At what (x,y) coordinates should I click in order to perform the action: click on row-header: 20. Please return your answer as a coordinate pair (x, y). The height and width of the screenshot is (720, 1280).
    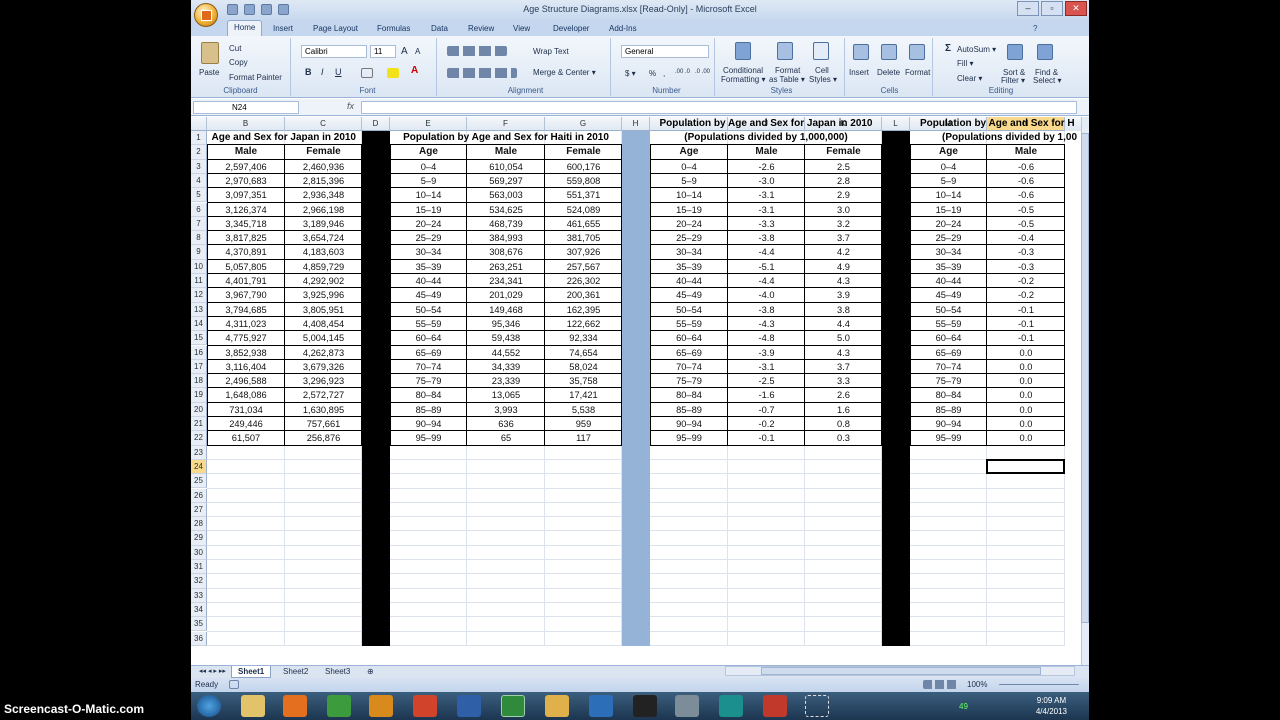
    Looking at the image, I should click on (199, 409).